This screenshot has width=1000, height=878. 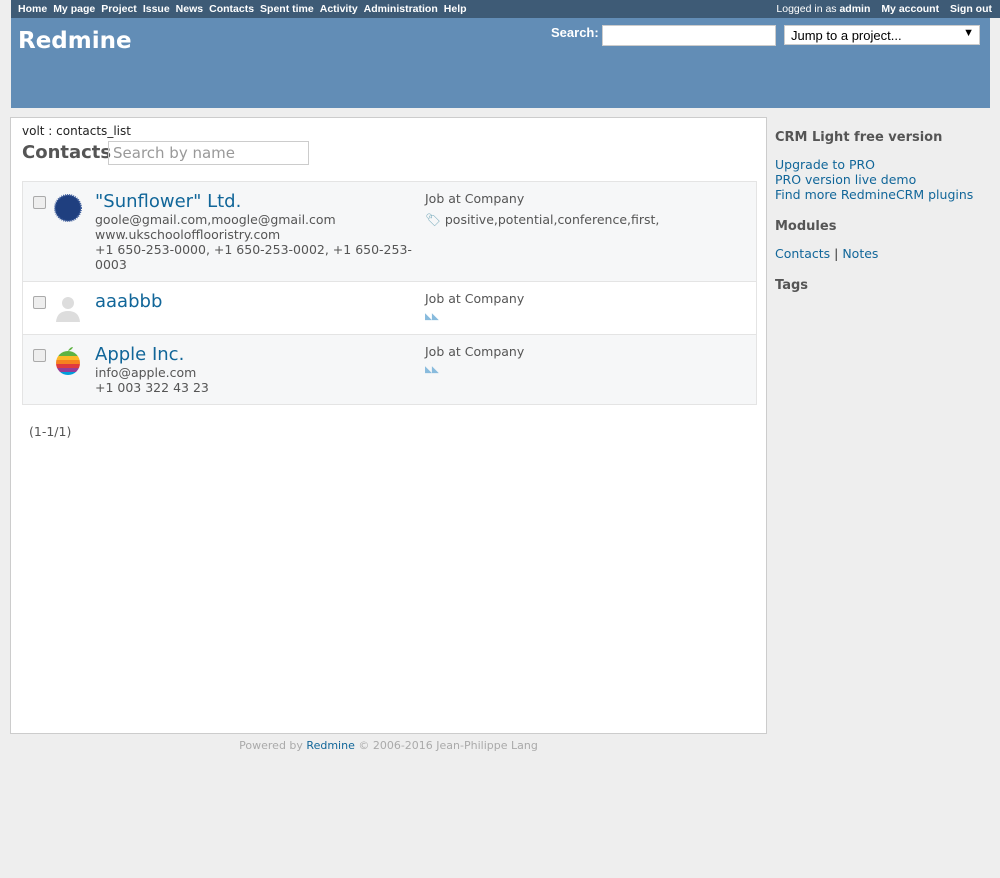 I want to click on user-link: admin, so click(x=854, y=9).